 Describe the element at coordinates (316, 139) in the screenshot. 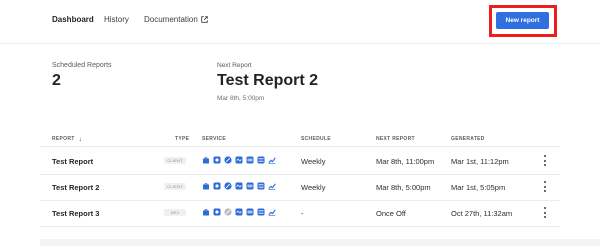

I see `column-header-schedule: SCHEDULE` at that location.